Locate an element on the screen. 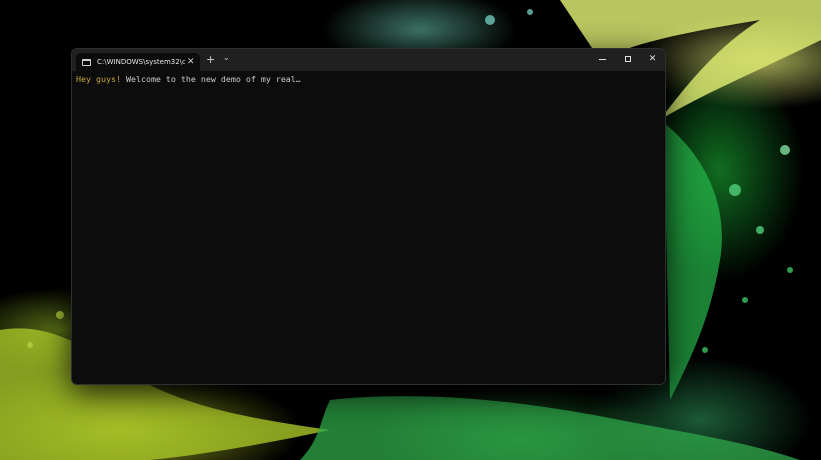 This screenshot has height=460, width=821. close-icon: ✕ is located at coordinates (652, 59).